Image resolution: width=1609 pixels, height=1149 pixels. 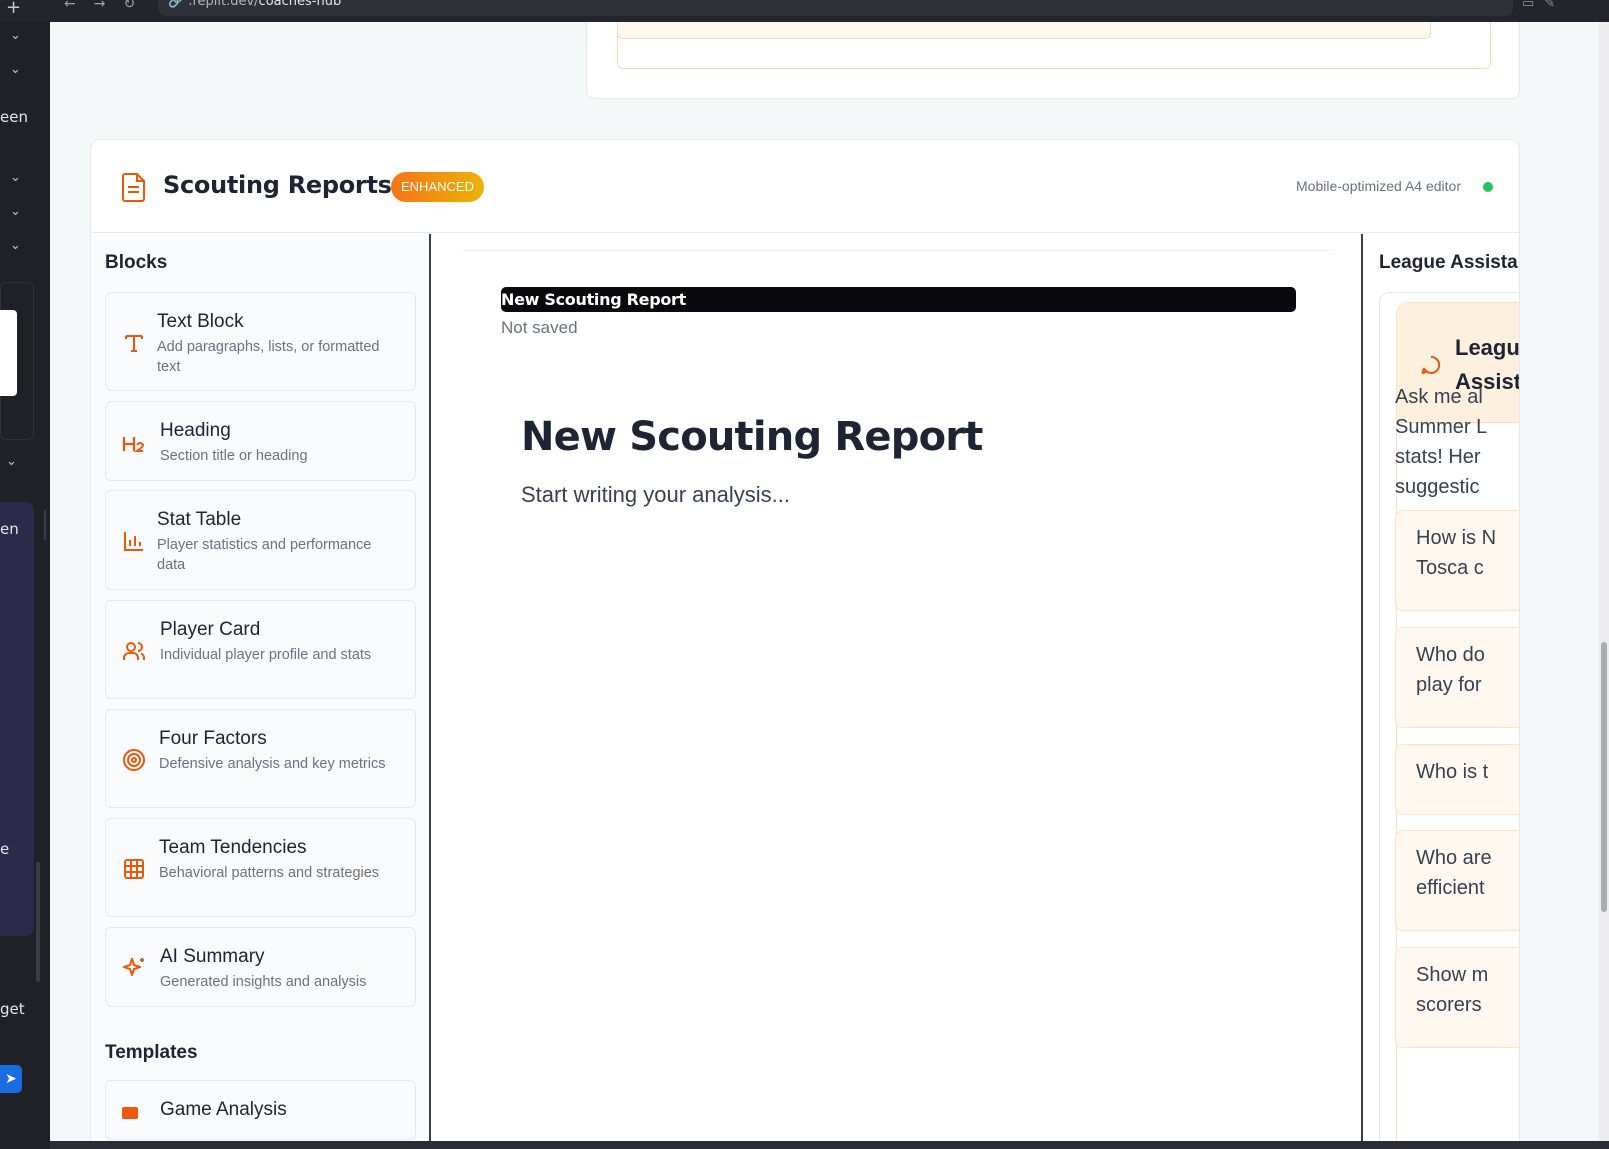 I want to click on address-bar-url: 🔗 .replit.dev/coaches-hub, so click(x=254, y=4).